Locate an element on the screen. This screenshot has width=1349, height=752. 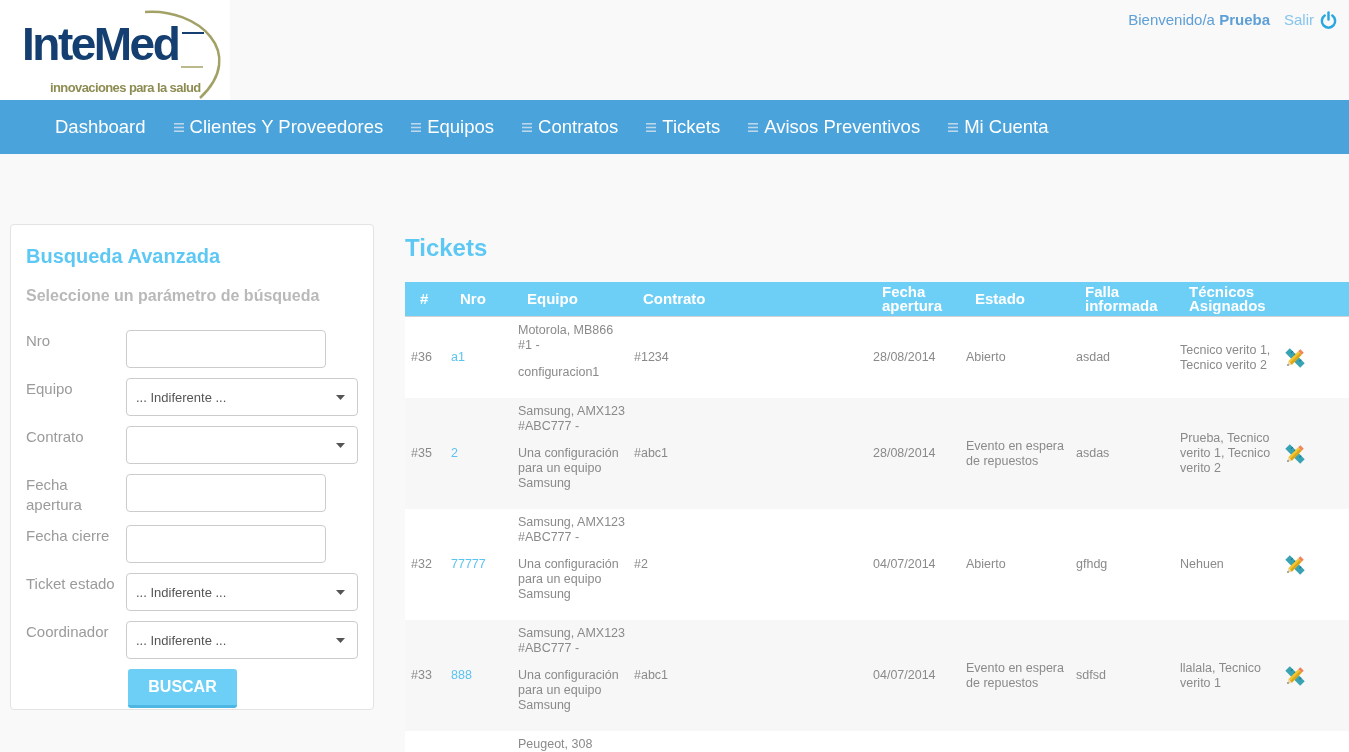
column-header: Fecha apertura is located at coordinates (913, 299).